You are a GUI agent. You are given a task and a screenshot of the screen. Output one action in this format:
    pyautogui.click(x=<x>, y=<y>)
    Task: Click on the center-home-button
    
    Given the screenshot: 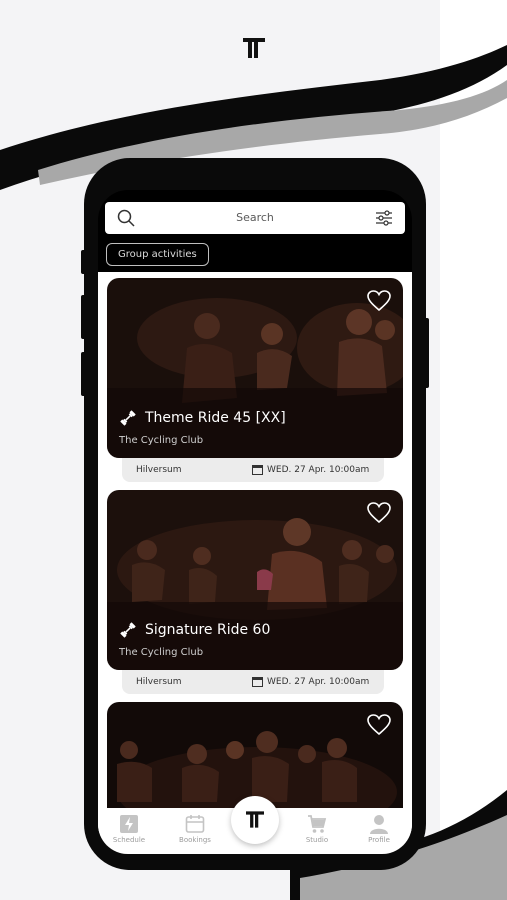 What is the action you would take?
    pyautogui.click(x=255, y=820)
    